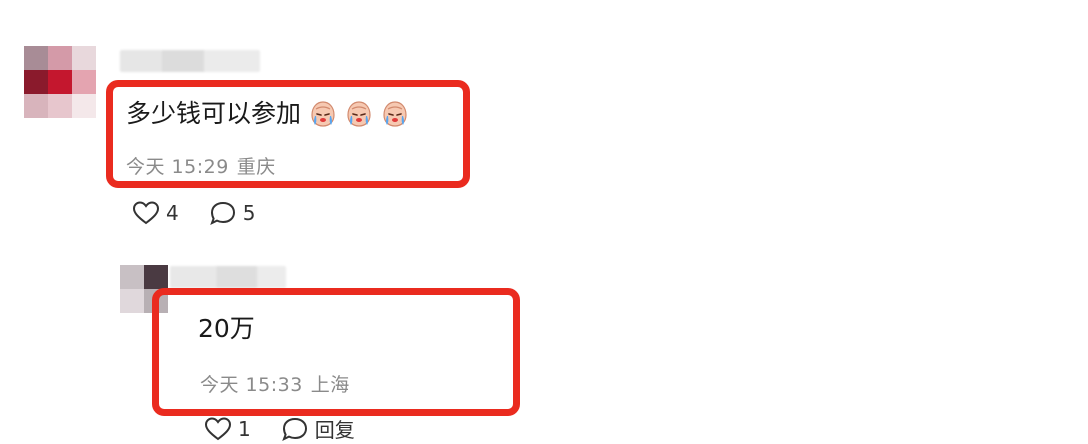 The width and height of the screenshot is (1088, 444). I want to click on comment-text: 多少钱可以参加, so click(214, 113).